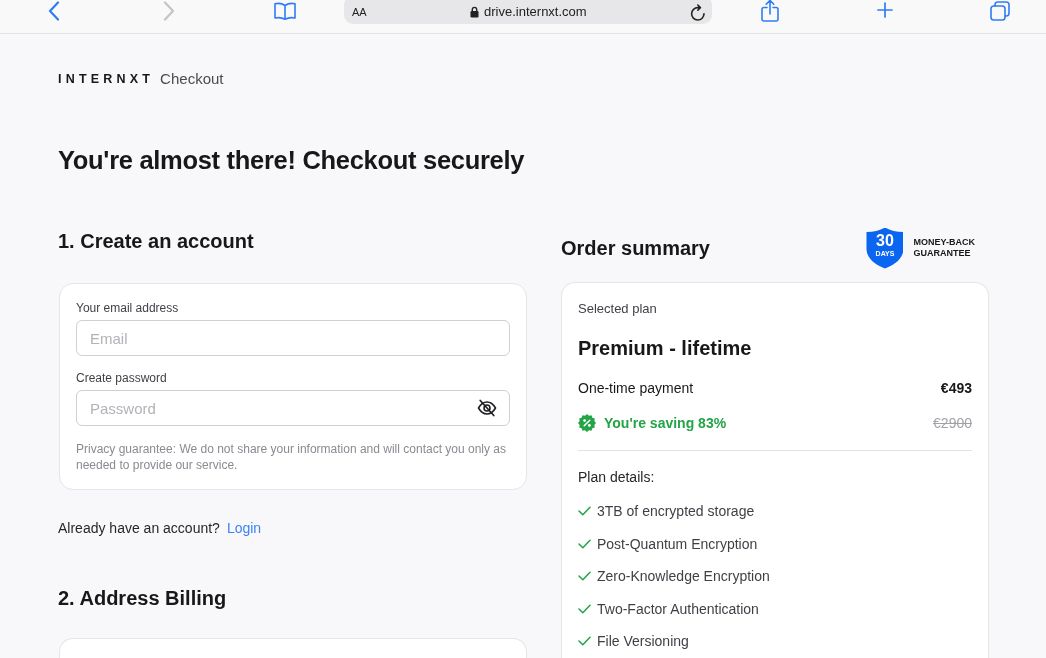  I want to click on plan-details-label: Plan details:, so click(617, 477).